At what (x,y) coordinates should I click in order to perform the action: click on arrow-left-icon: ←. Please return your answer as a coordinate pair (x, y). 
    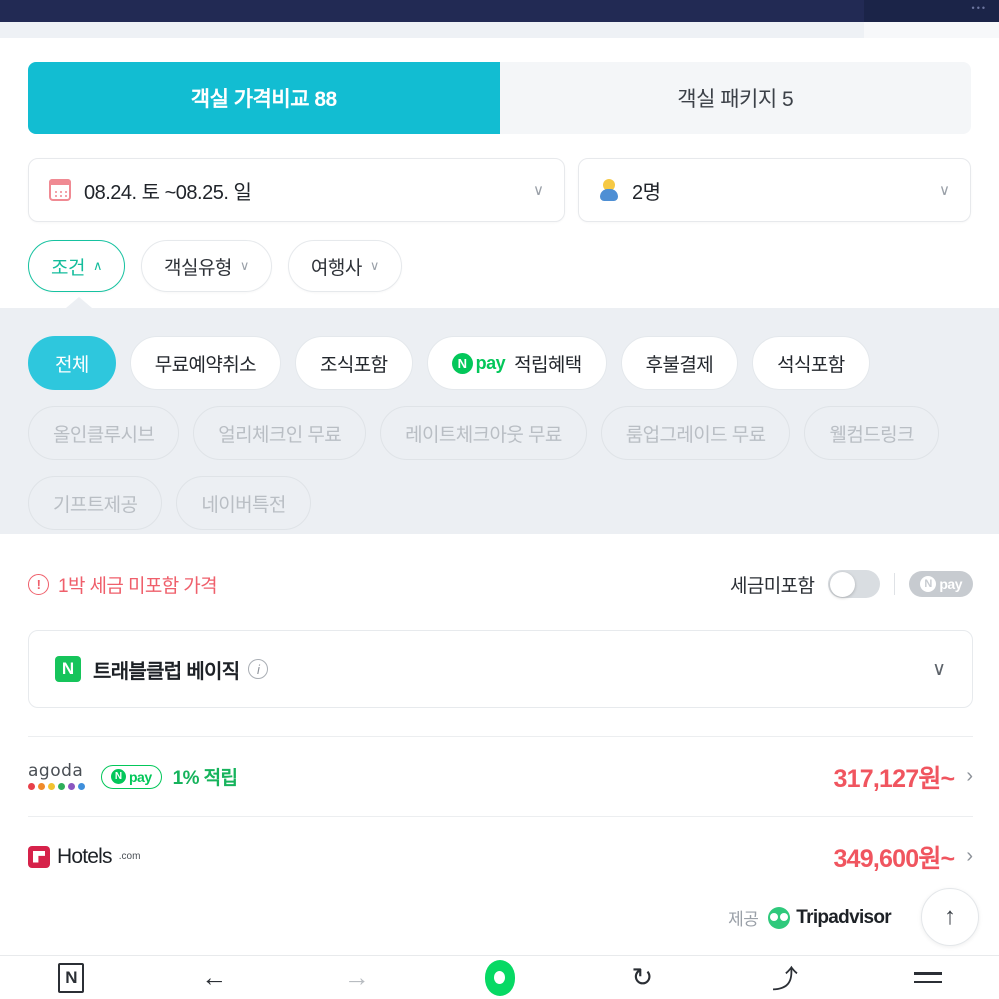
    Looking at the image, I should click on (214, 977).